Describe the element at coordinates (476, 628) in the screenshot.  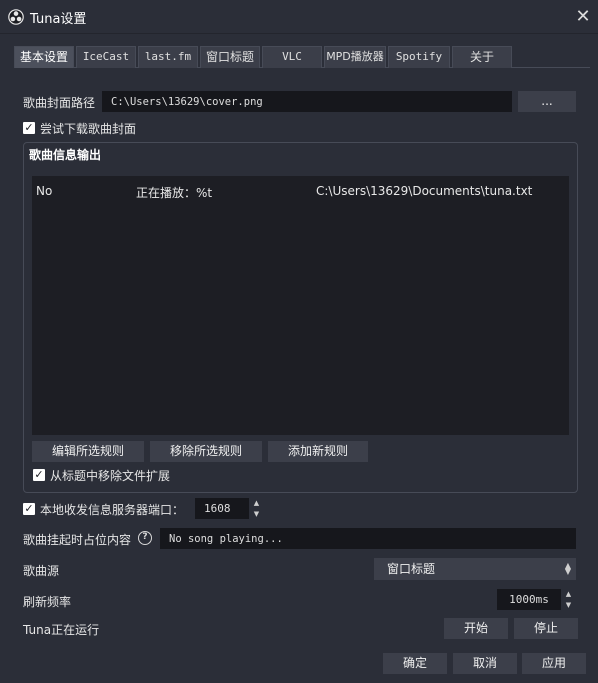
I see `start-button: 开始` at that location.